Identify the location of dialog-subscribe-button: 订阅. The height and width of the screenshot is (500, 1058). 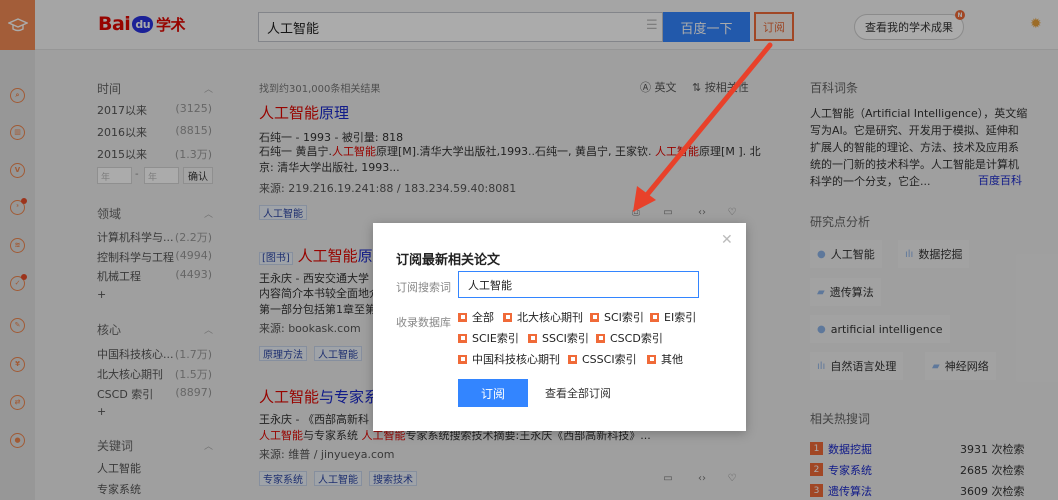
(493, 393).